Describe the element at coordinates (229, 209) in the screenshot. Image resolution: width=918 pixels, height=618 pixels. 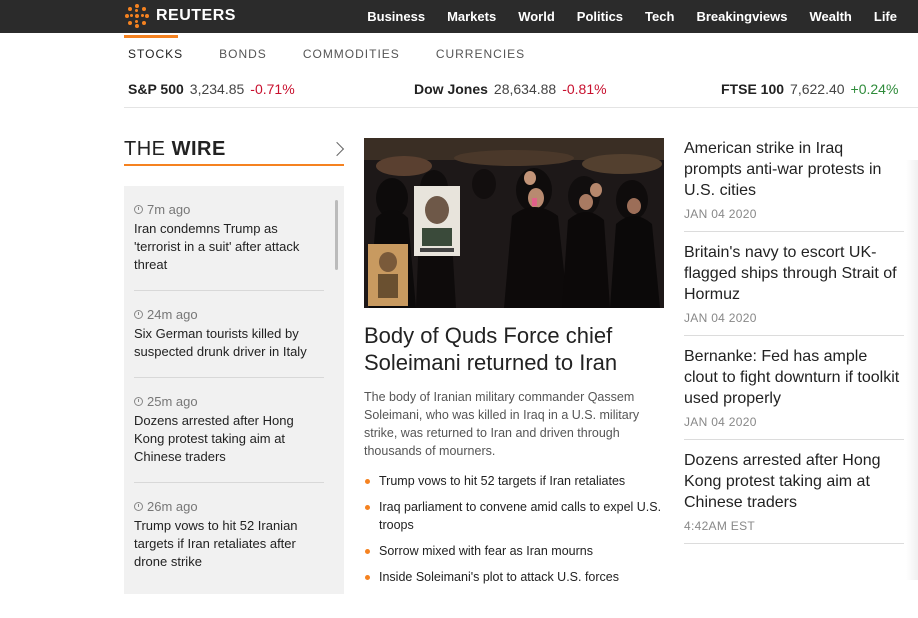
I see `wire-item-time: 7m ago` at that location.